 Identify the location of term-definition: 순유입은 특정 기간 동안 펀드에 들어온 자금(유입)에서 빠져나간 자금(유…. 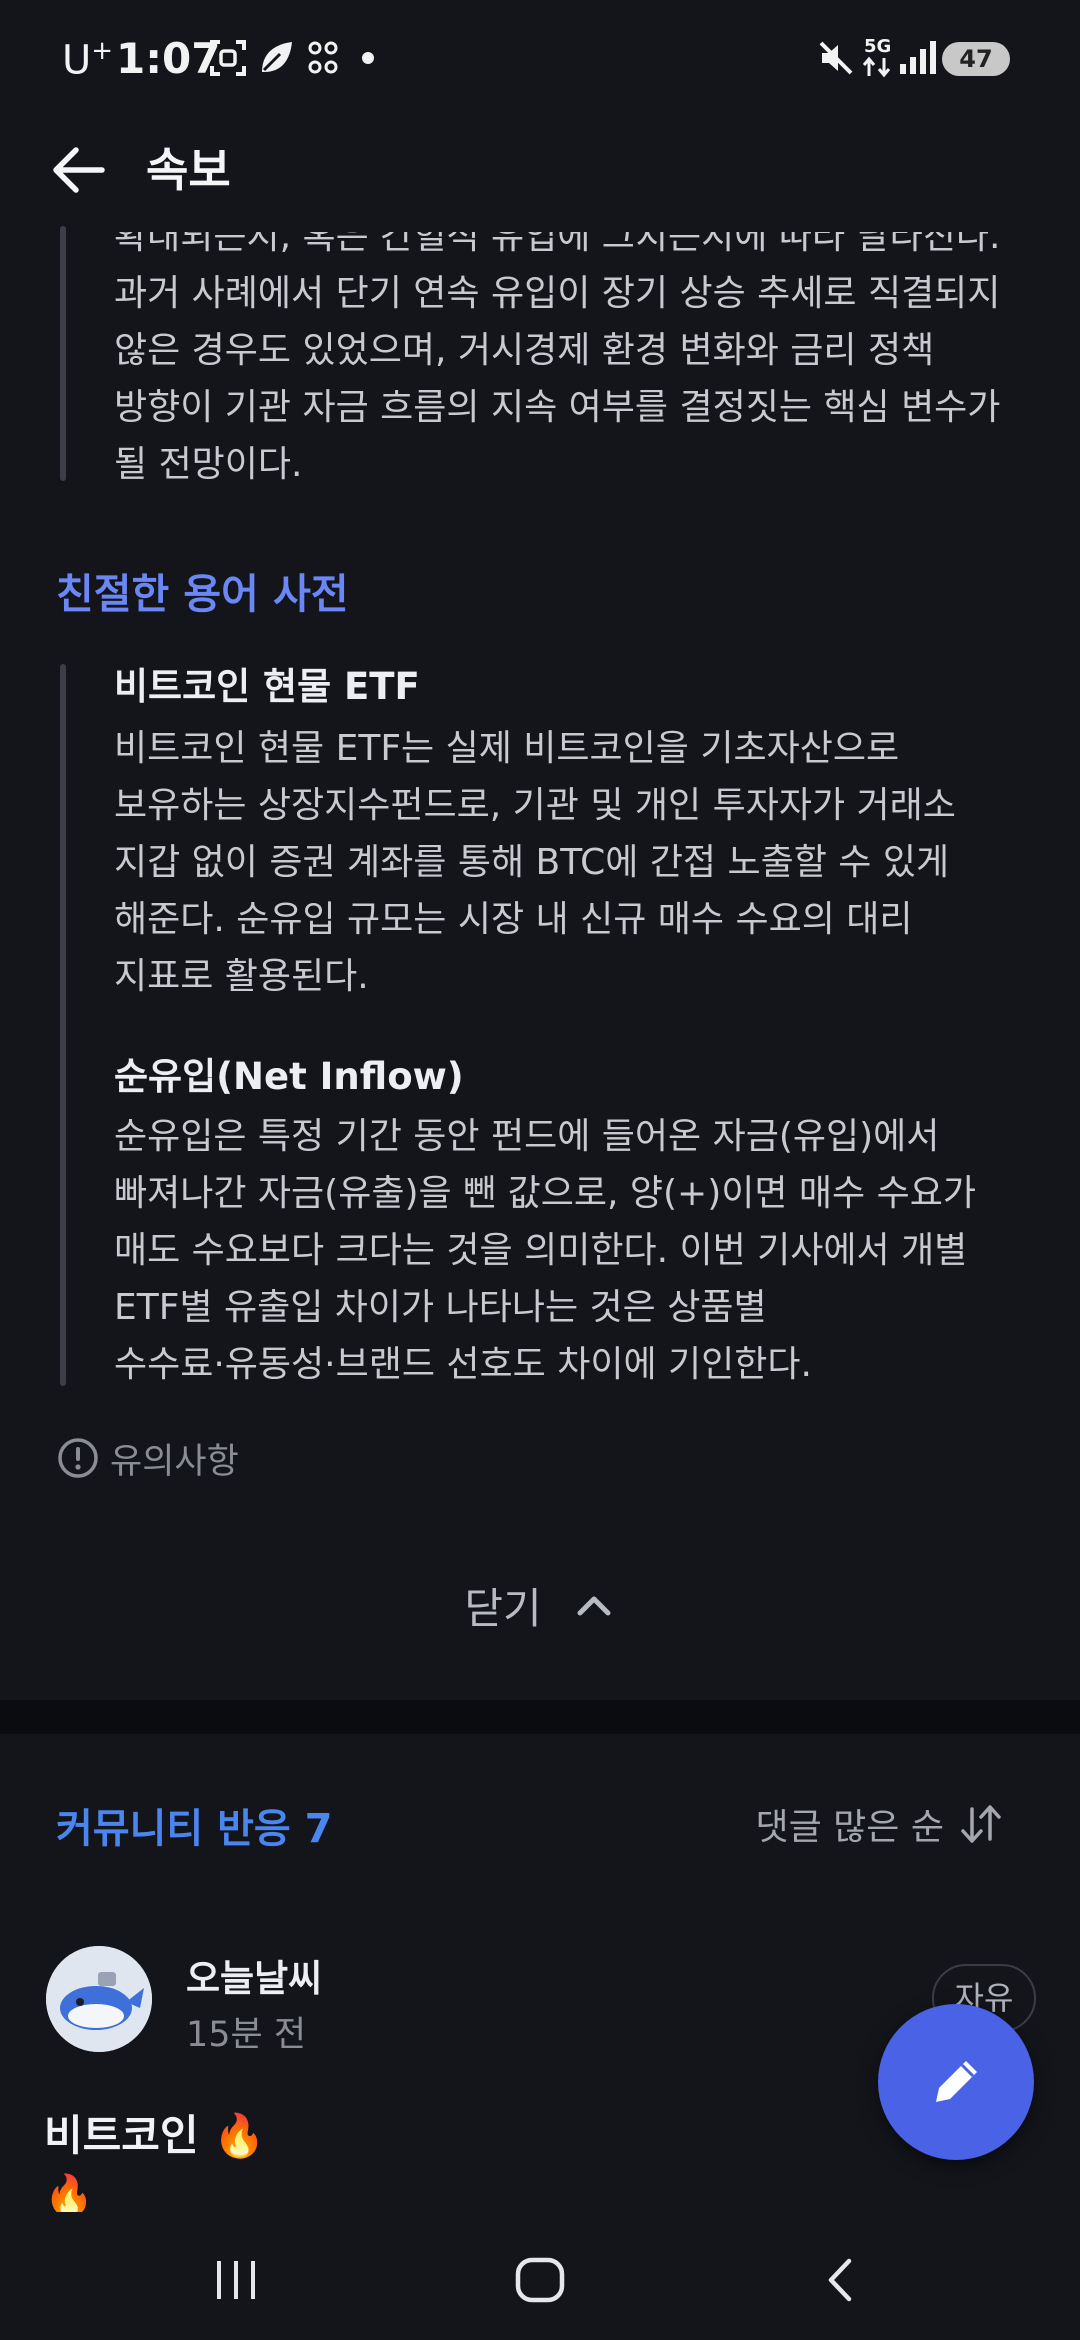
(569, 1250).